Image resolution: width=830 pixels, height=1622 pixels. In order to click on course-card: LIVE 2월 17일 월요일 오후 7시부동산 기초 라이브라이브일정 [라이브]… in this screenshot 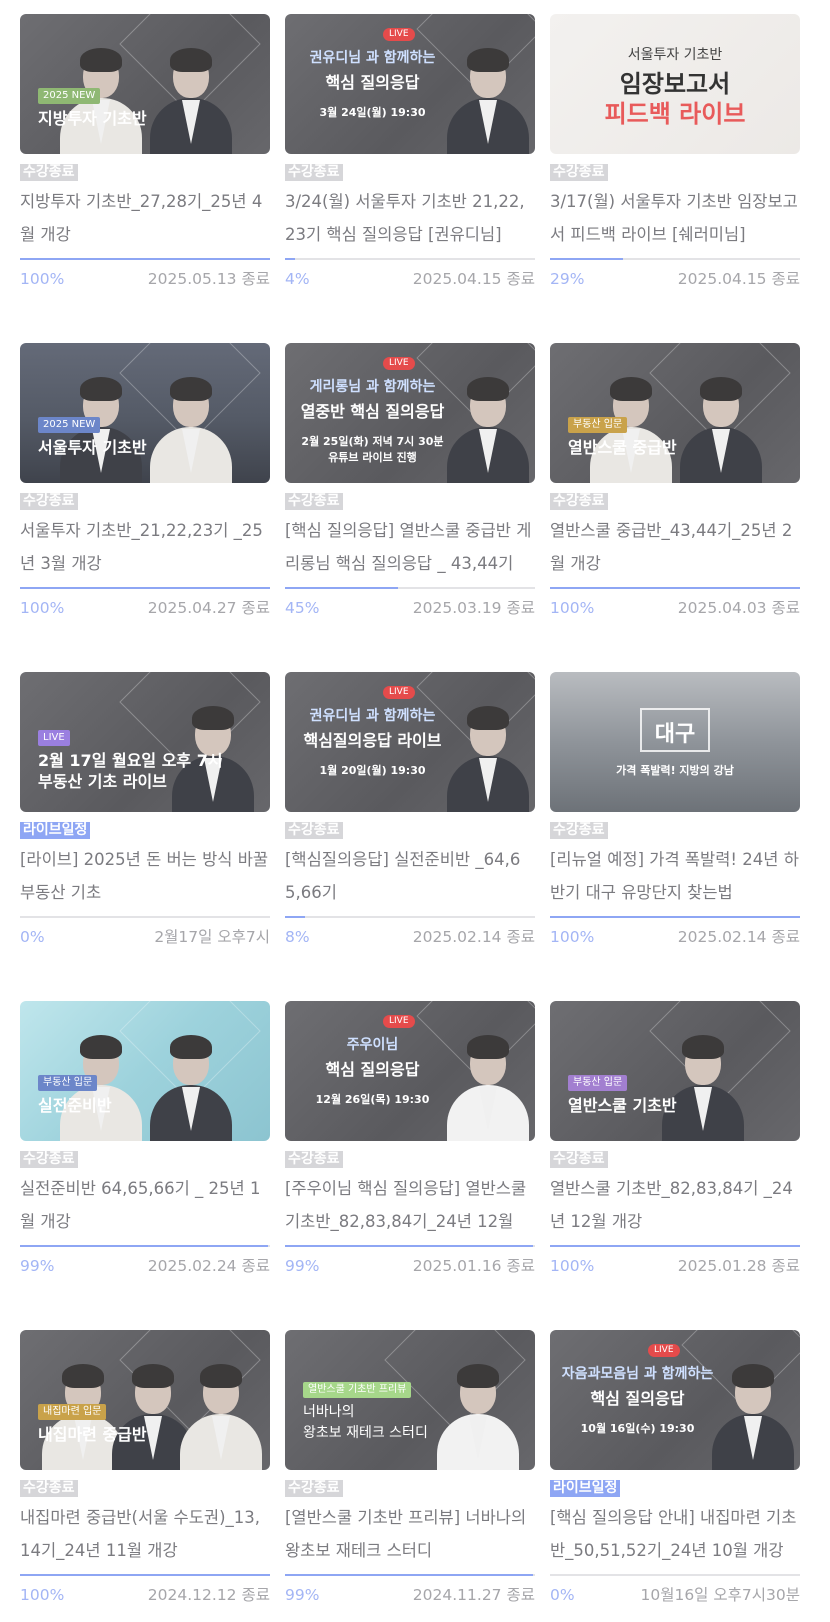, I will do `click(145, 816)`.